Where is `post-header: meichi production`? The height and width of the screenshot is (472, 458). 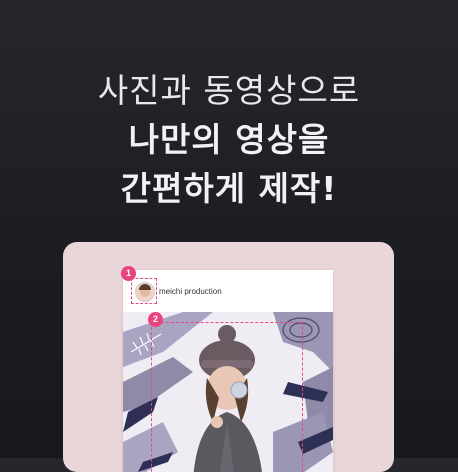
post-header: meichi production is located at coordinates (228, 287).